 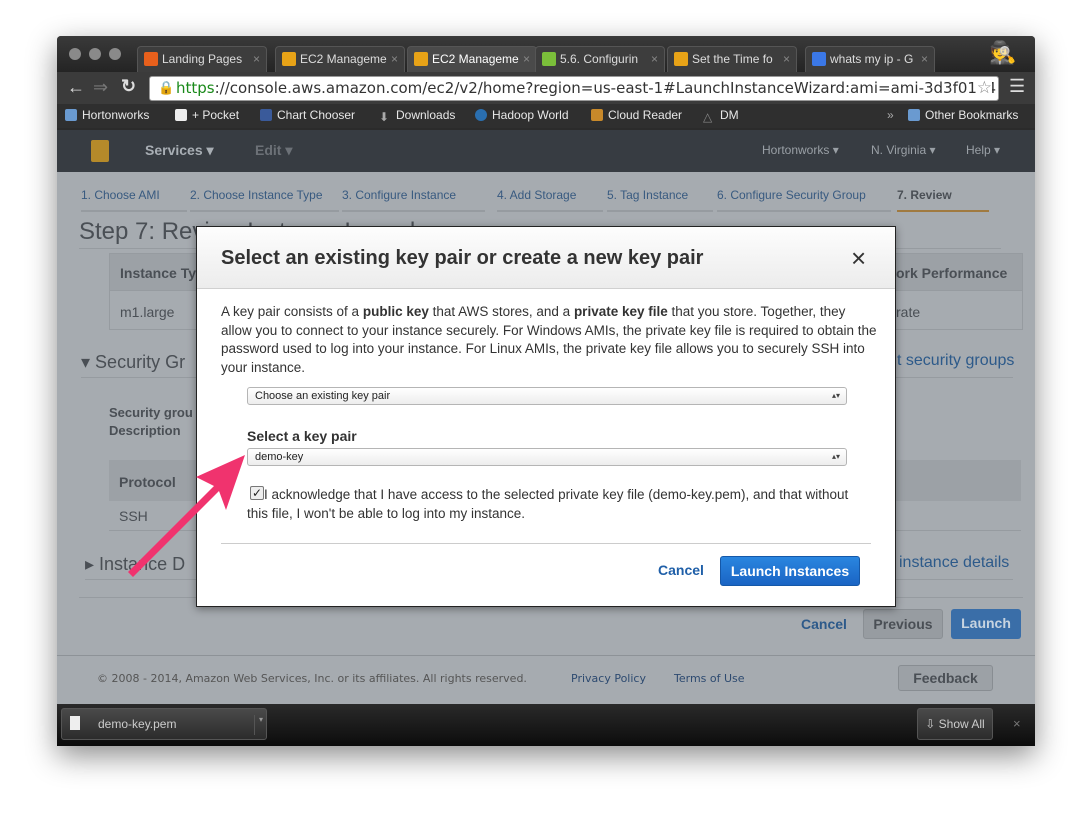 What do you see at coordinates (1017, 86) in the screenshot?
I see `menu-icon: ☰` at bounding box center [1017, 86].